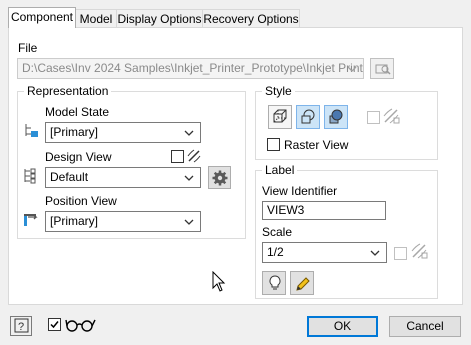 The width and height of the screenshot is (471, 345). I want to click on representation-title: Representation, so click(68, 91).